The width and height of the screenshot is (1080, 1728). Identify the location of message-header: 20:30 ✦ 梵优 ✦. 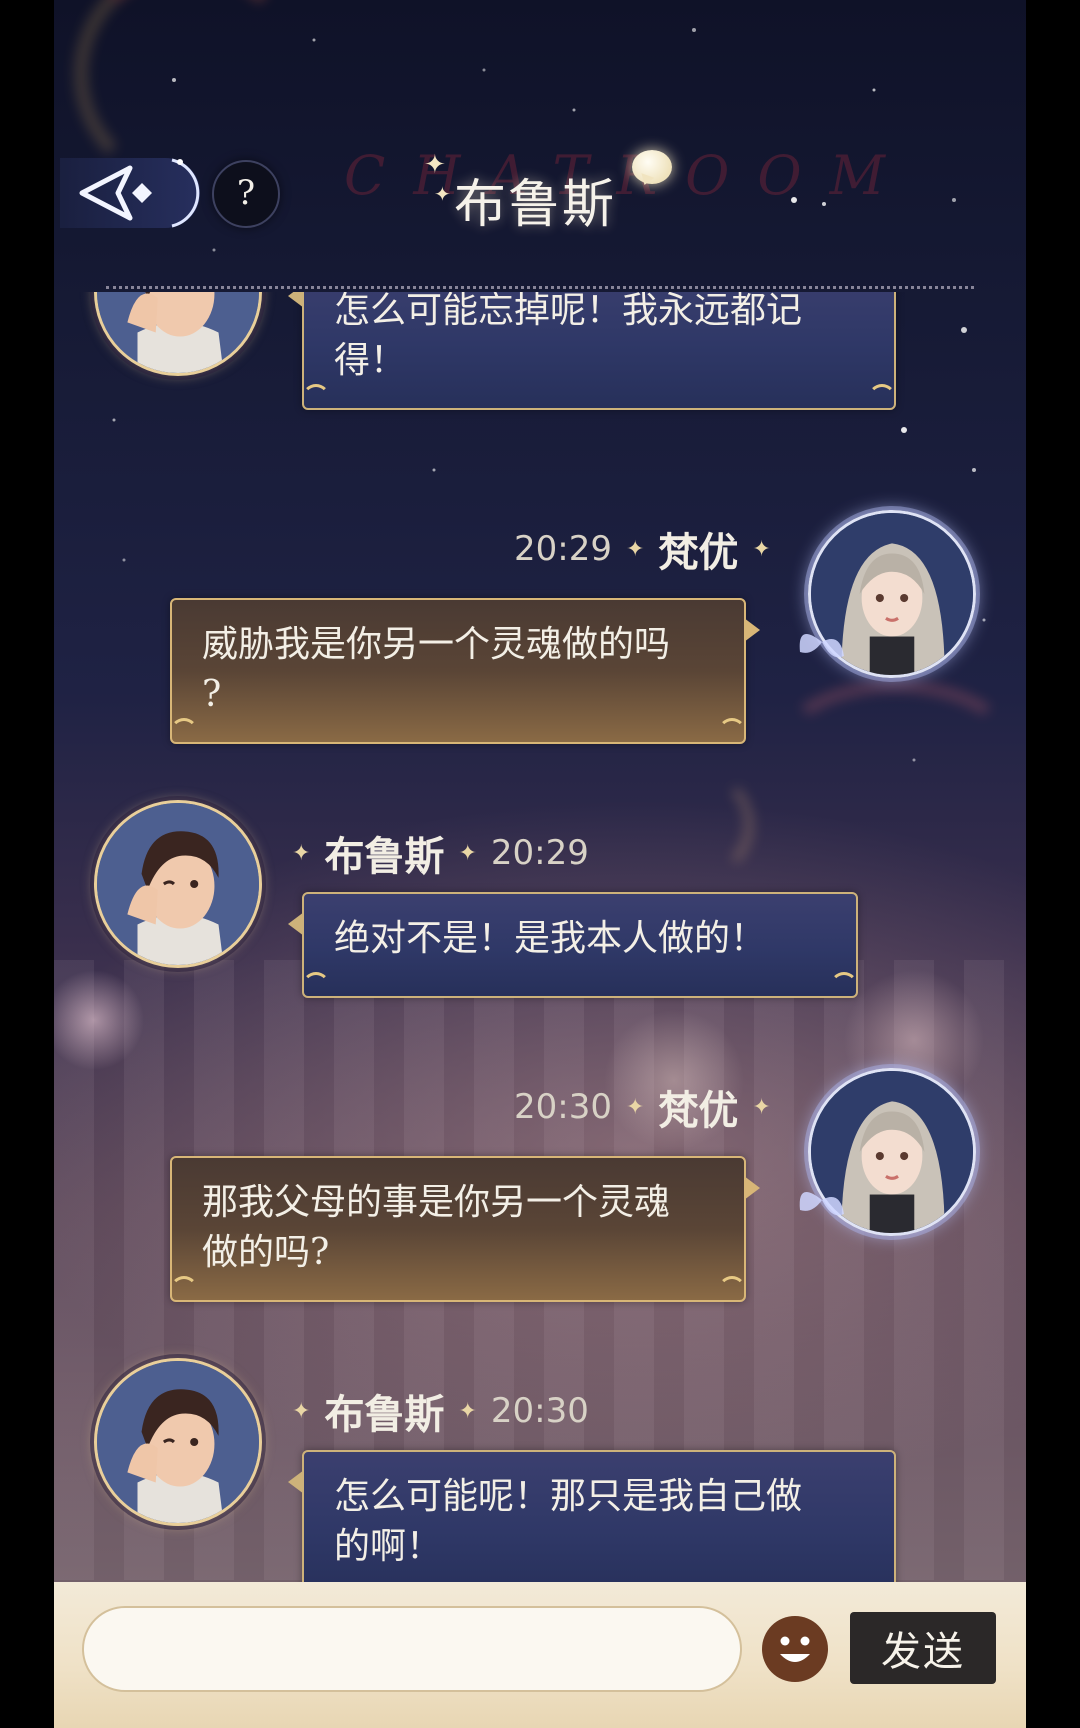
(642, 1107).